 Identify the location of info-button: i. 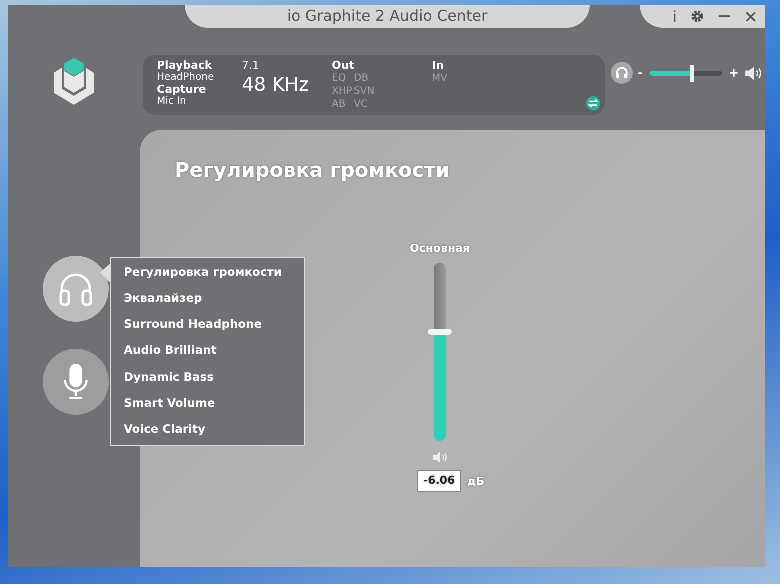
(674, 17).